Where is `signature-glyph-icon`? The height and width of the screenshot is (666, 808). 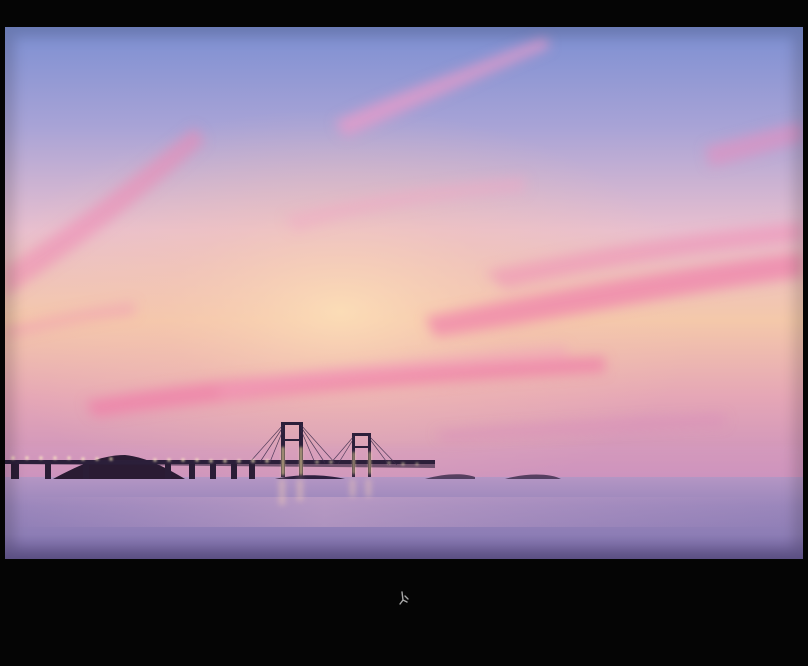 signature-glyph-icon is located at coordinates (404, 599).